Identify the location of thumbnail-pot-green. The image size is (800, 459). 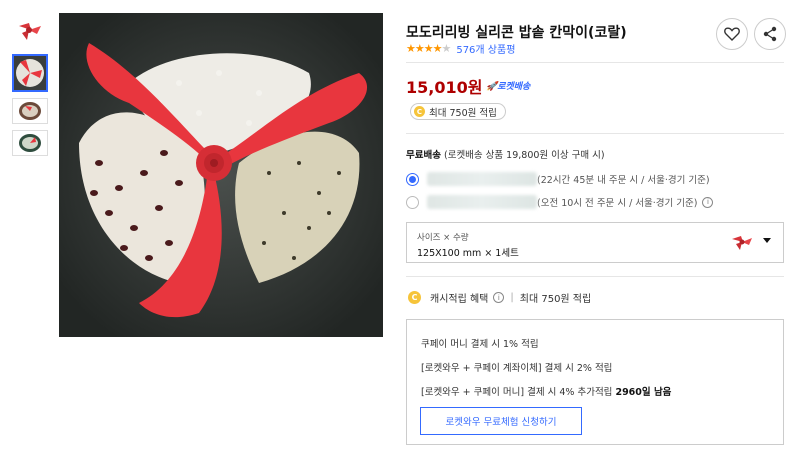
(30, 143).